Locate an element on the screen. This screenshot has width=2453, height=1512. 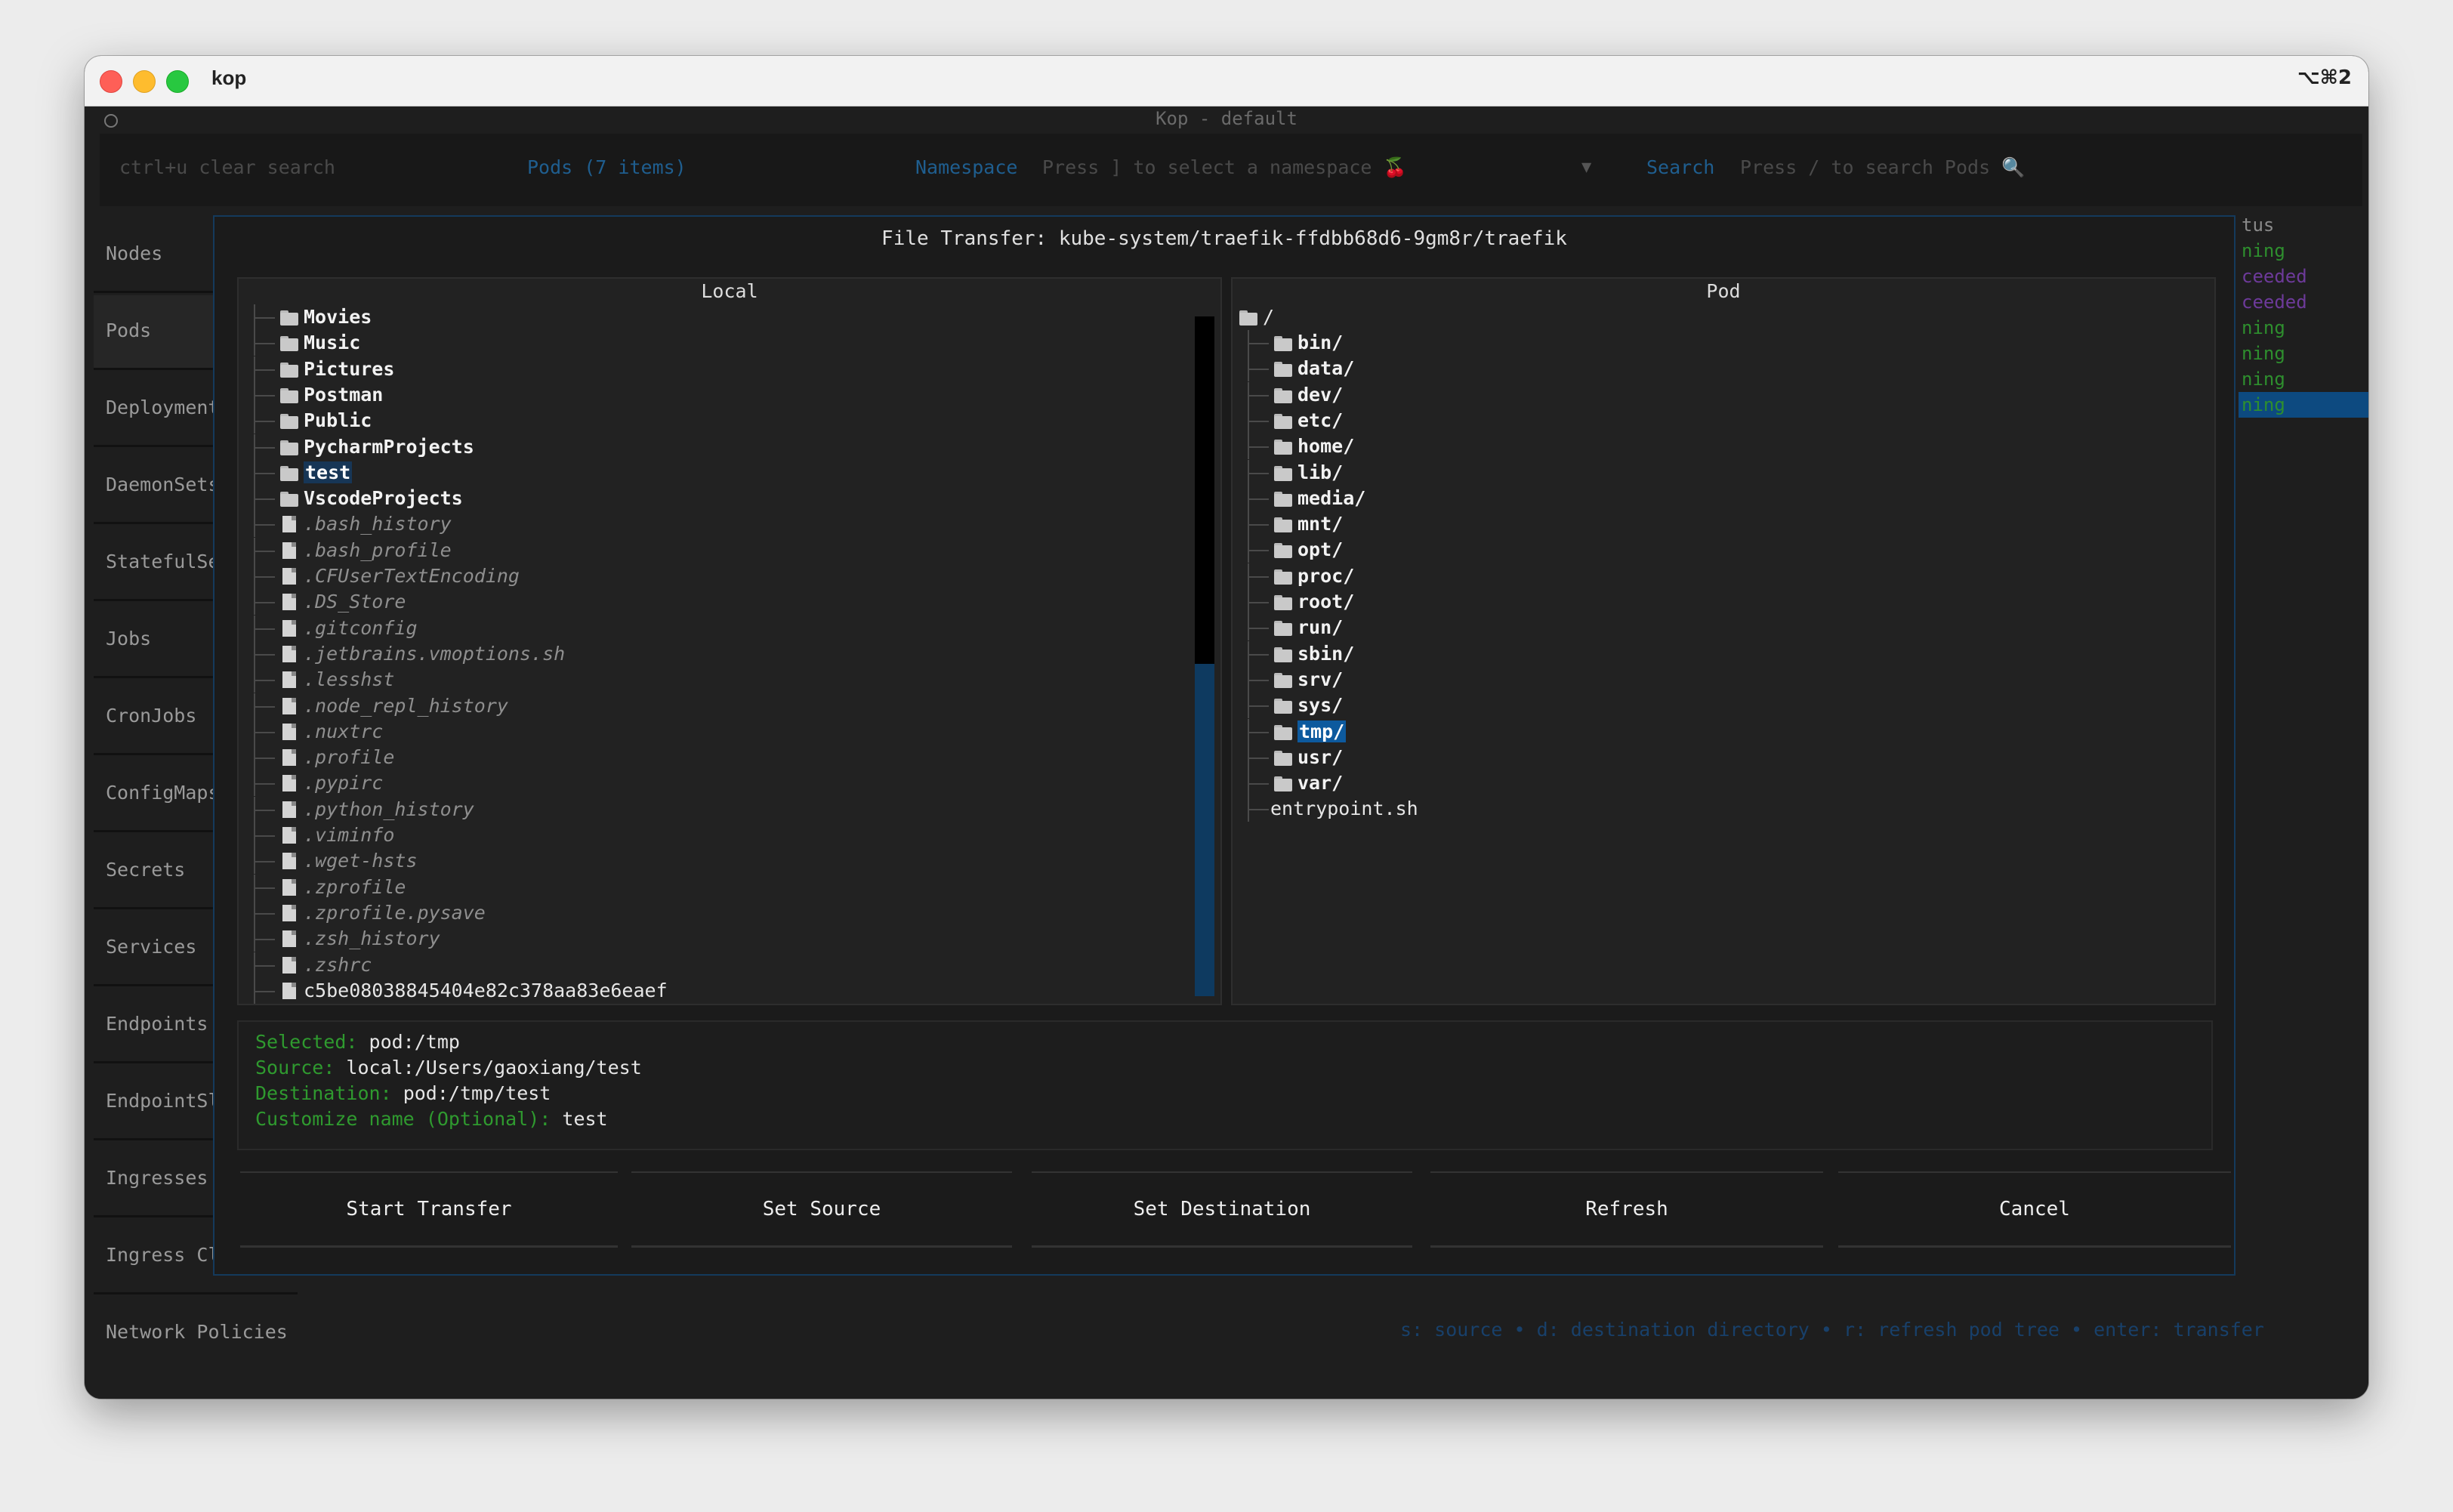
local-tree-row: PycharmProjects is located at coordinates (359, 447).